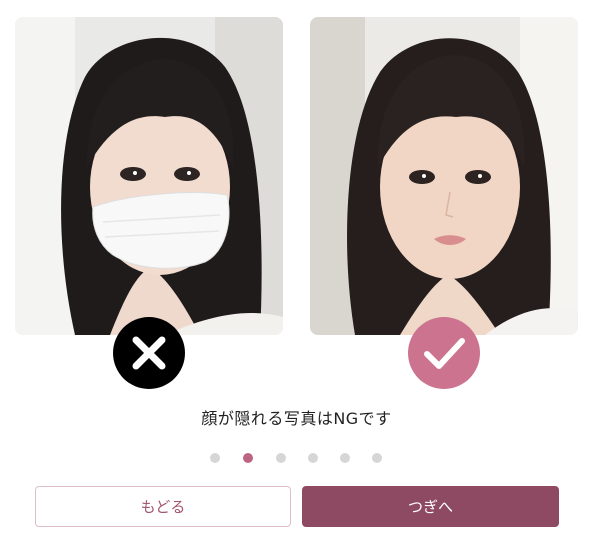  Describe the element at coordinates (248, 458) in the screenshot. I see `pagination-dot-active` at that location.